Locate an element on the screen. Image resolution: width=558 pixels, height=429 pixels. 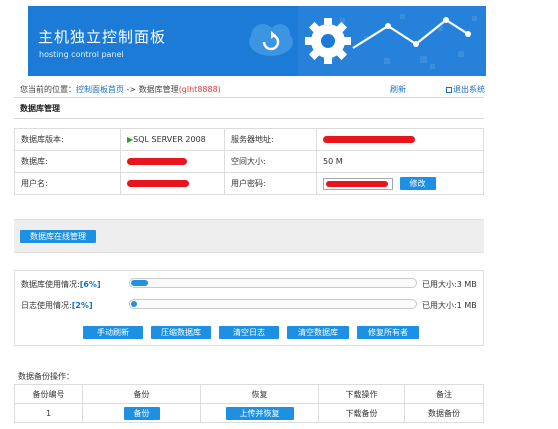
version-value: SQL SERVER 2008 is located at coordinates (169, 139).